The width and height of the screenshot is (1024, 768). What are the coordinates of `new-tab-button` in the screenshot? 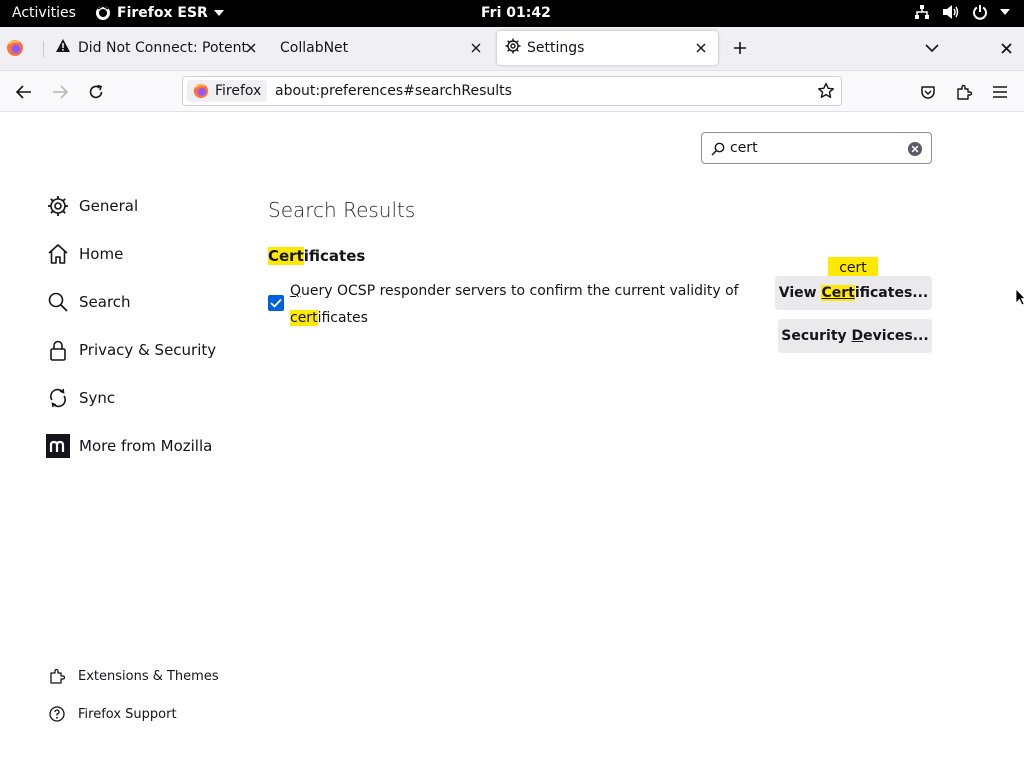 It's located at (740, 48).